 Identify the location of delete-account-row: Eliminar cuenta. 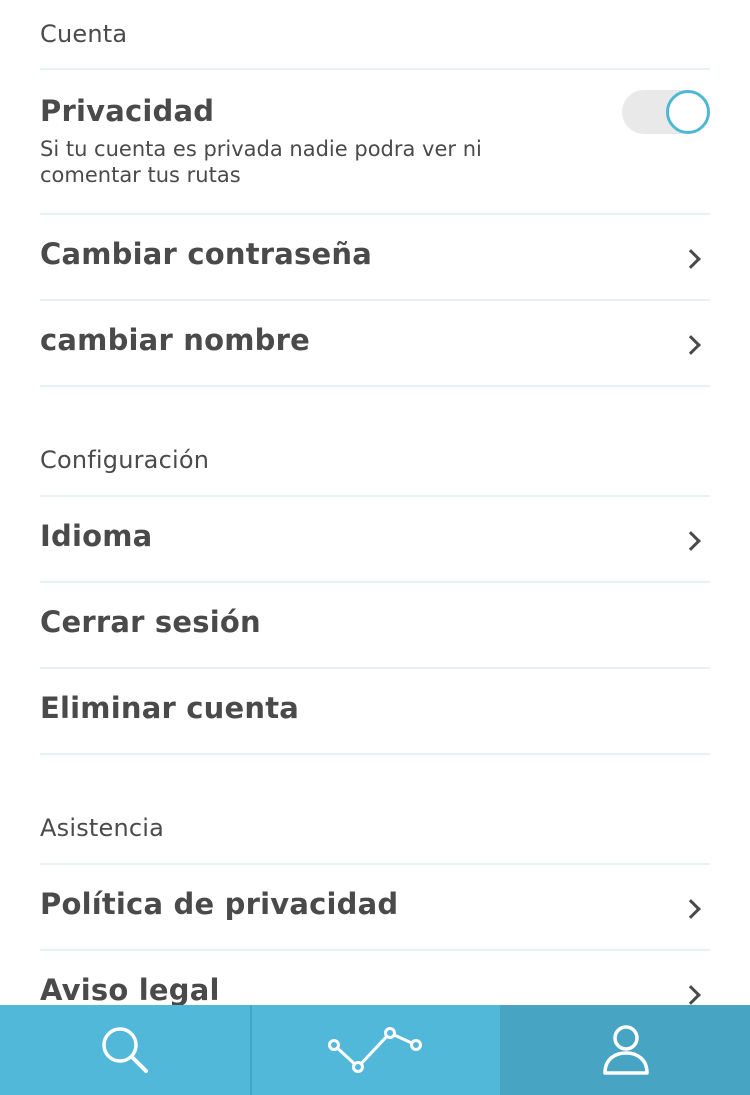
(375, 710).